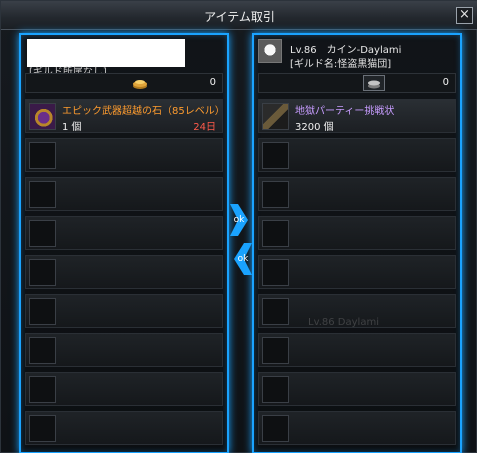  I want to click on my-ok-button: ok, so click(239, 220).